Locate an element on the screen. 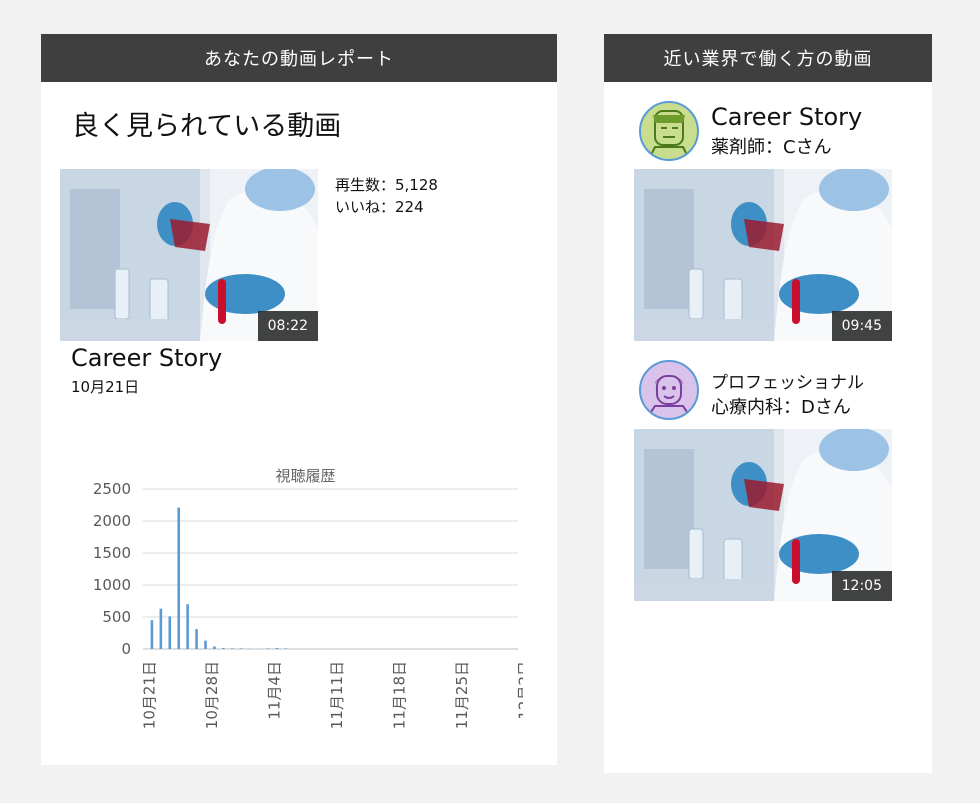 Image resolution: width=980 pixels, height=803 pixels. video-stats: 再生数：5,128 いいね：224 is located at coordinates (386, 196).